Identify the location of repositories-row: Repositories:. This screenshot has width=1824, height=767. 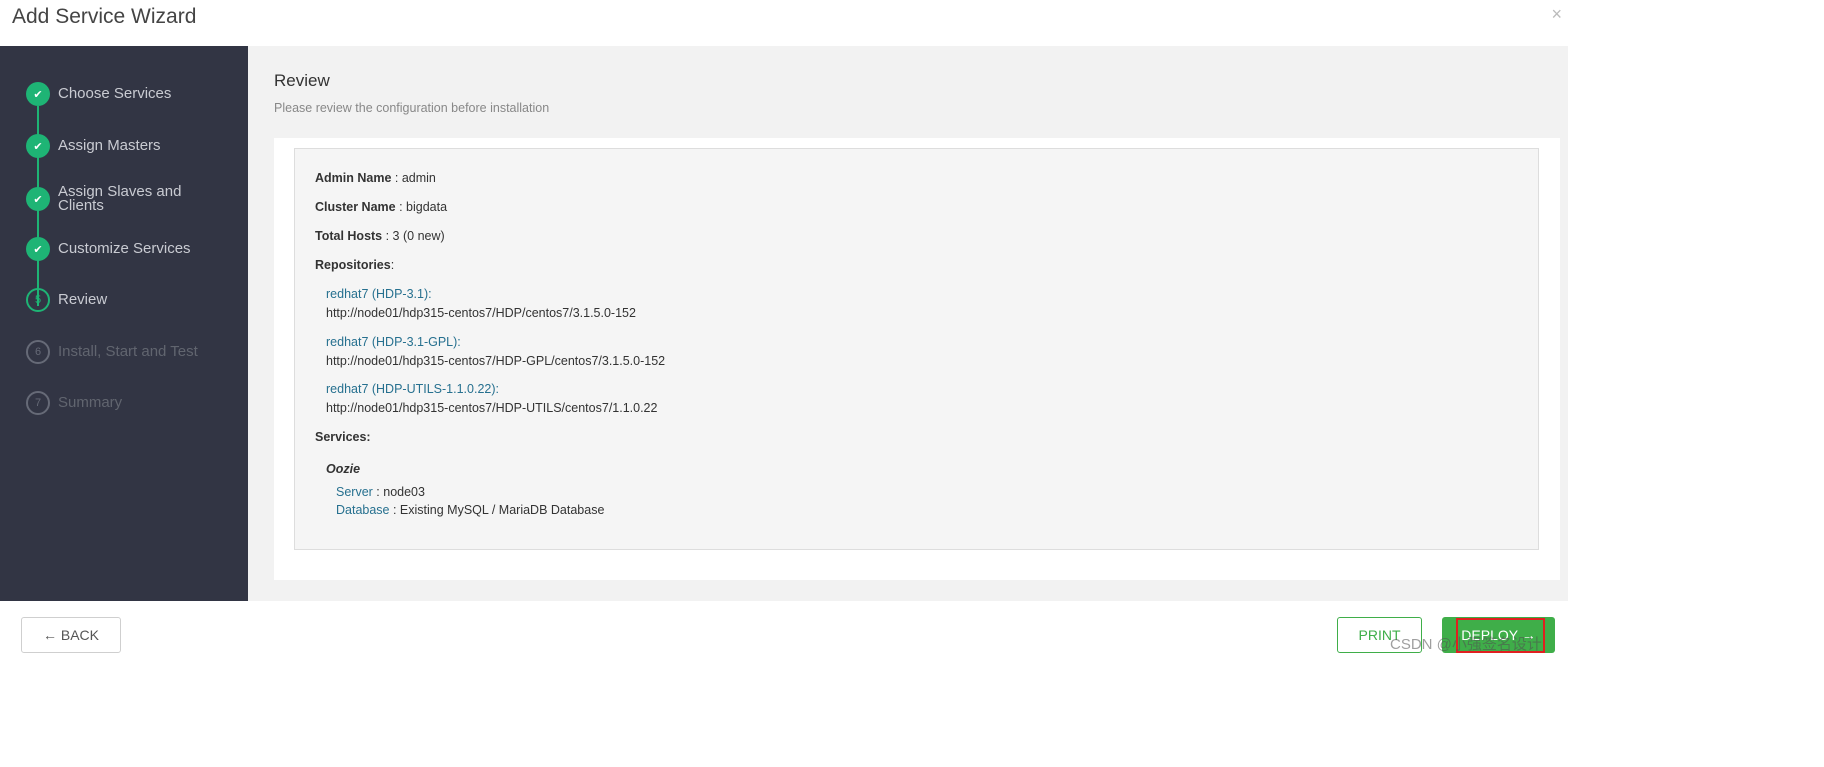
(354, 265).